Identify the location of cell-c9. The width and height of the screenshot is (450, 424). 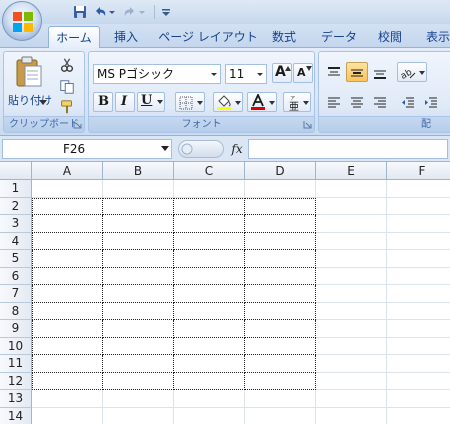
(209, 329).